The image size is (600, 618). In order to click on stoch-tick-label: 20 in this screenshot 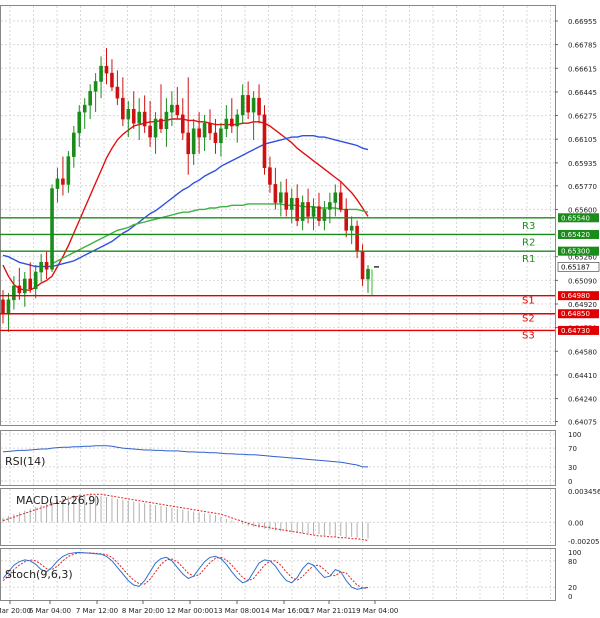, I will do `click(572, 588)`.